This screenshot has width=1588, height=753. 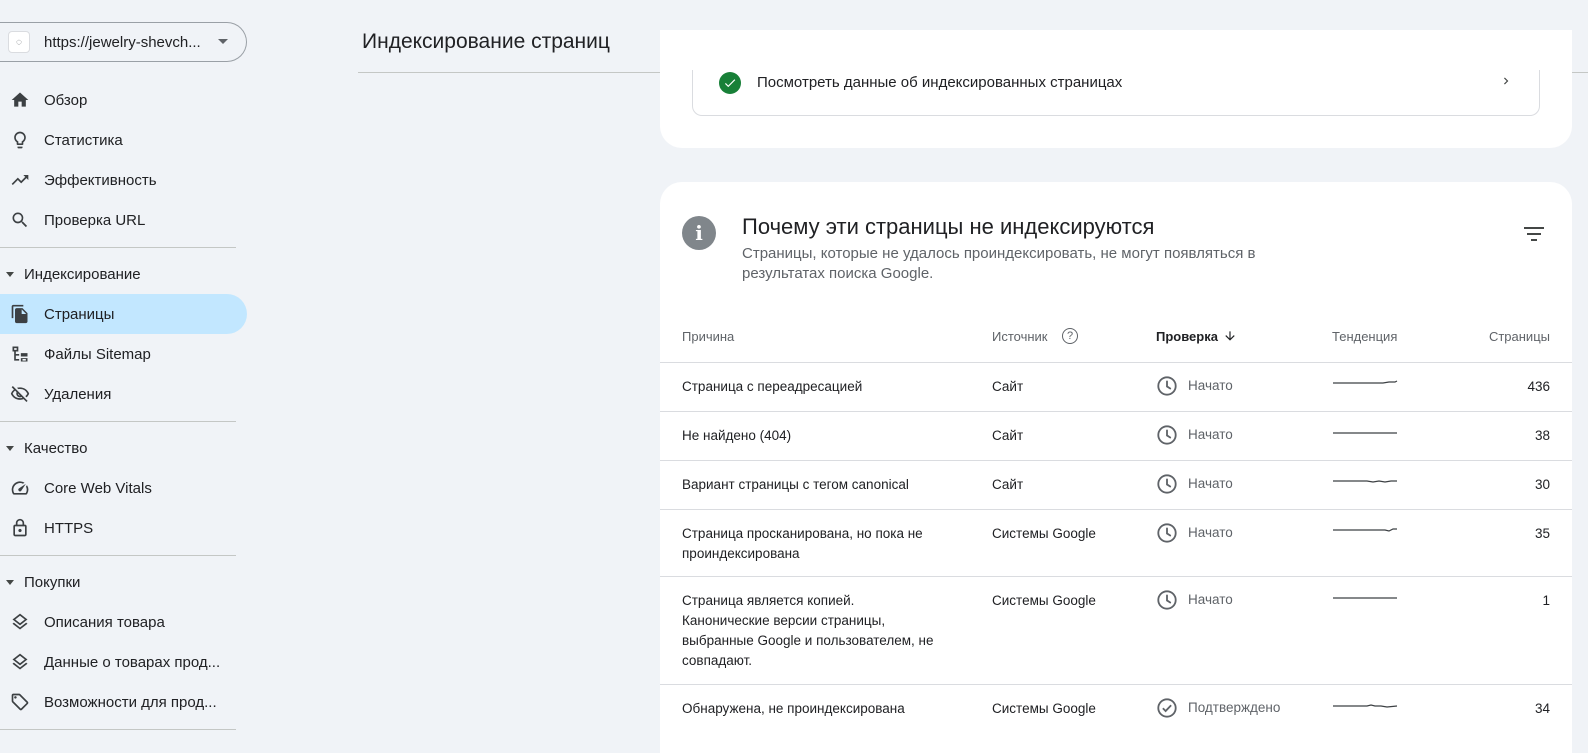 What do you see at coordinates (708, 336) in the screenshot?
I see `col-header-reason: Причина` at bounding box center [708, 336].